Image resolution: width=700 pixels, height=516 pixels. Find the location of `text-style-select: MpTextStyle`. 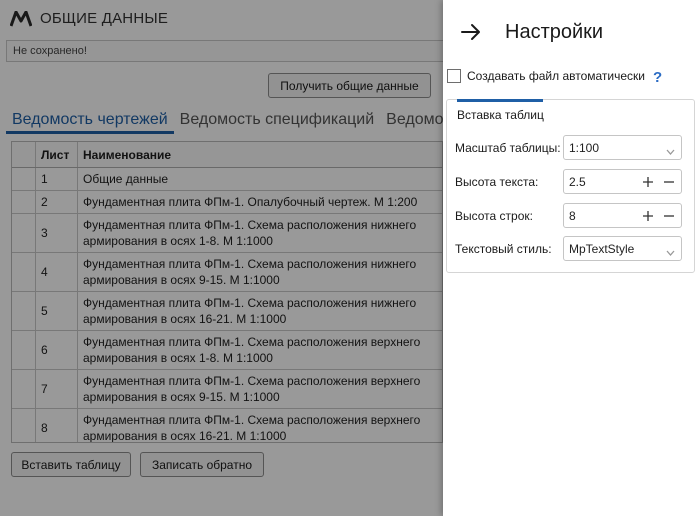

text-style-select: MpTextStyle is located at coordinates (622, 248).